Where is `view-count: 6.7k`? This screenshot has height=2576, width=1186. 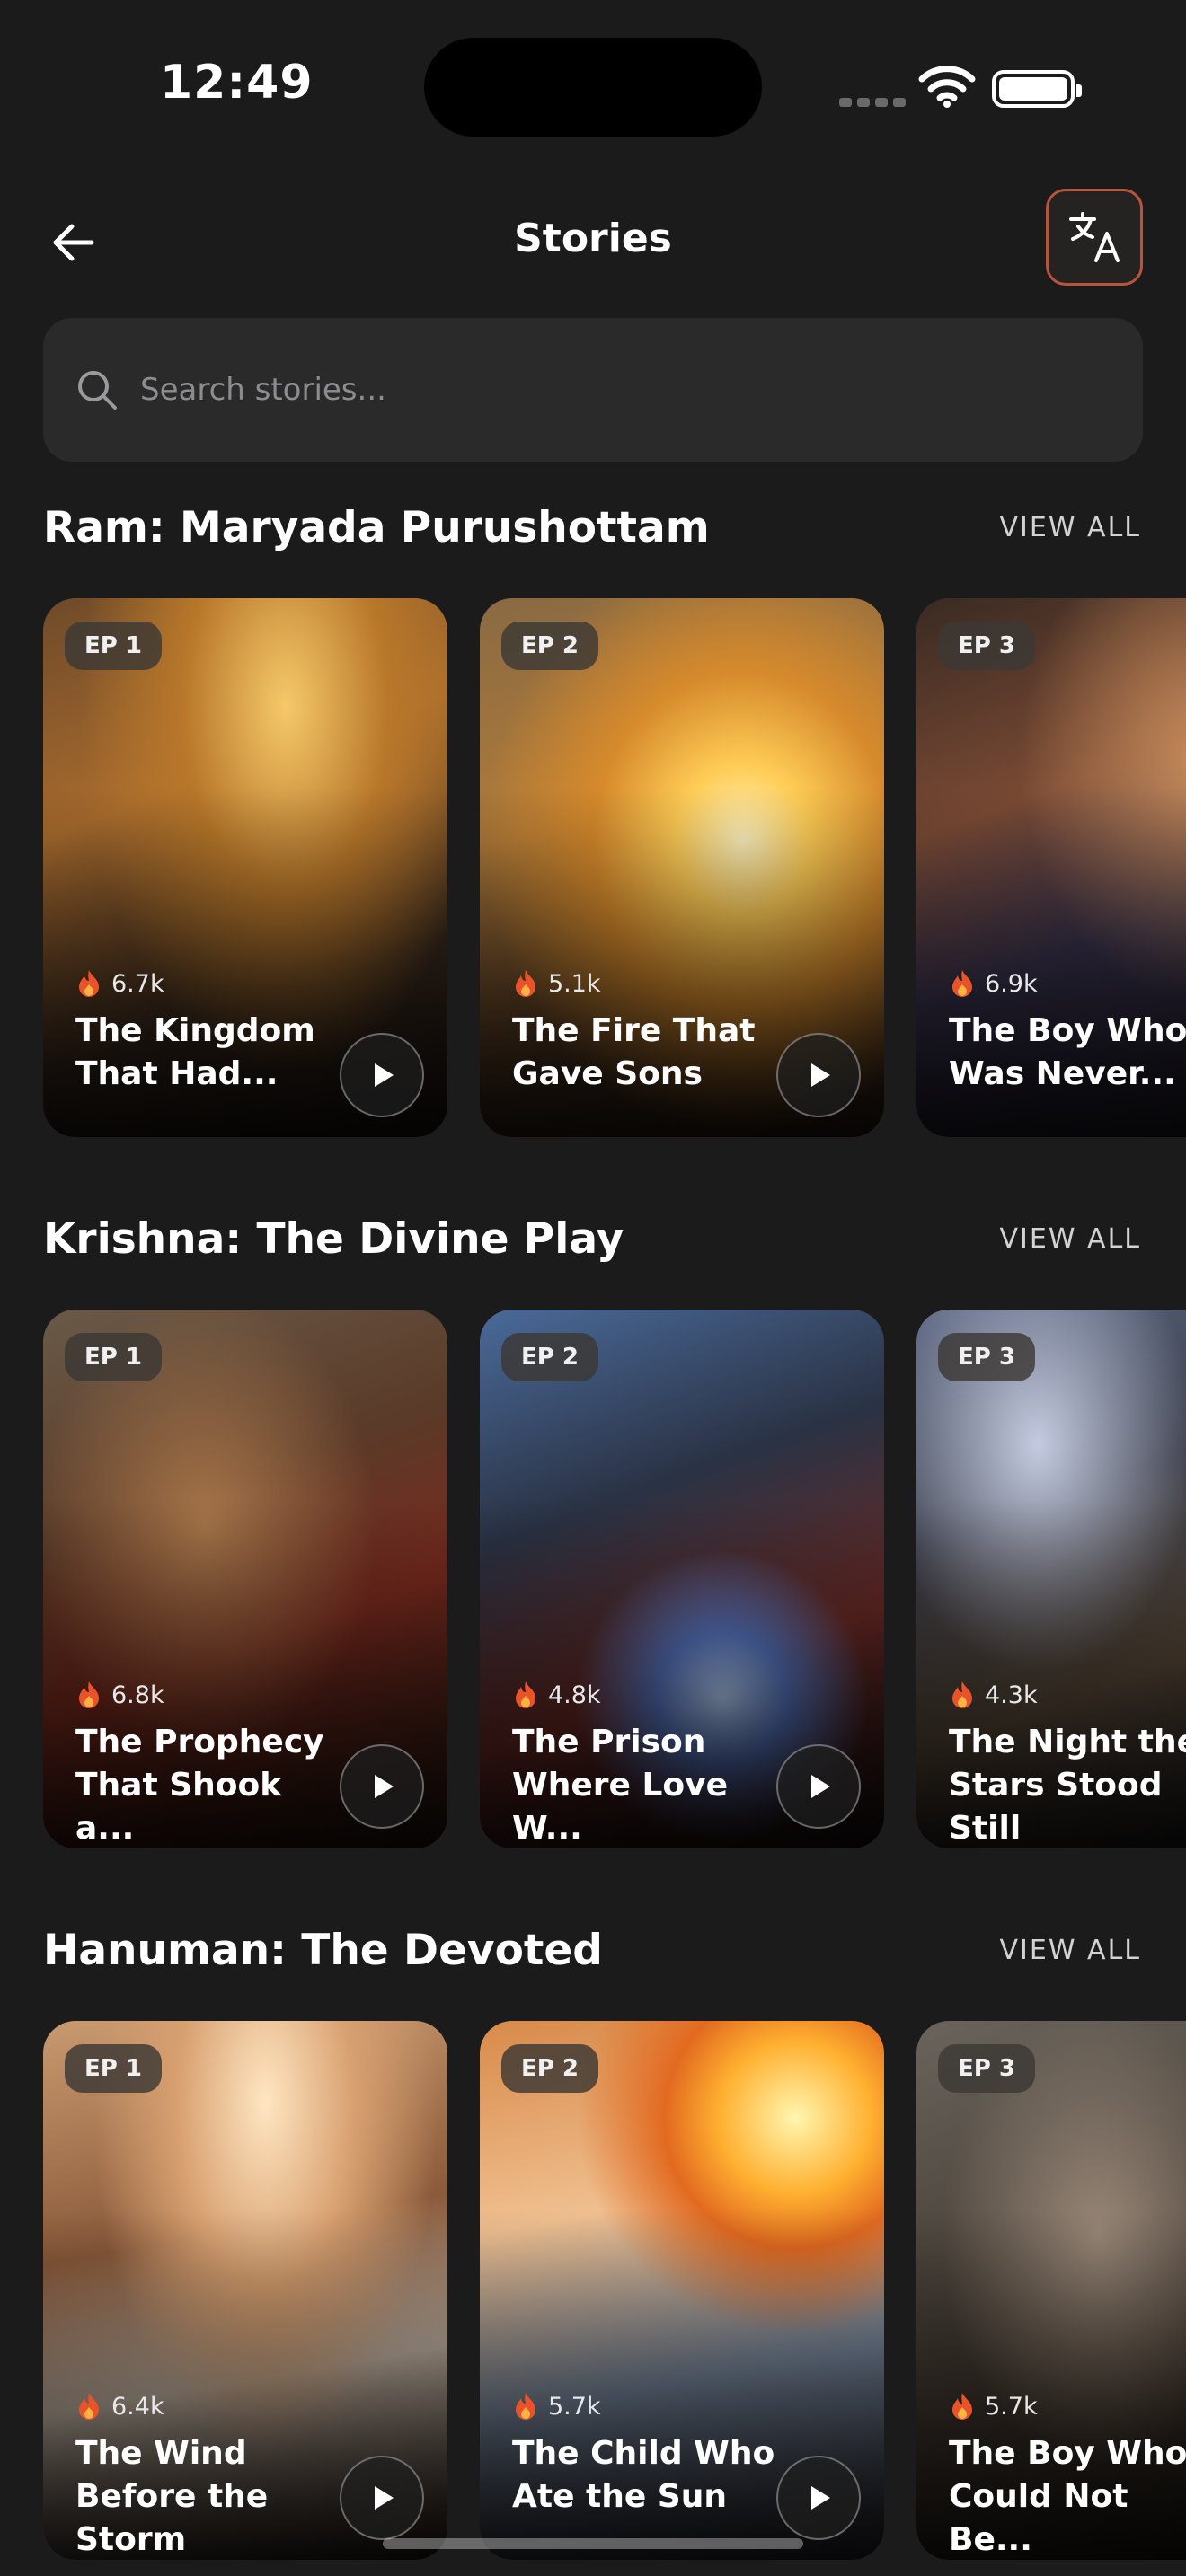
view-count: 6.7k is located at coordinates (119, 983).